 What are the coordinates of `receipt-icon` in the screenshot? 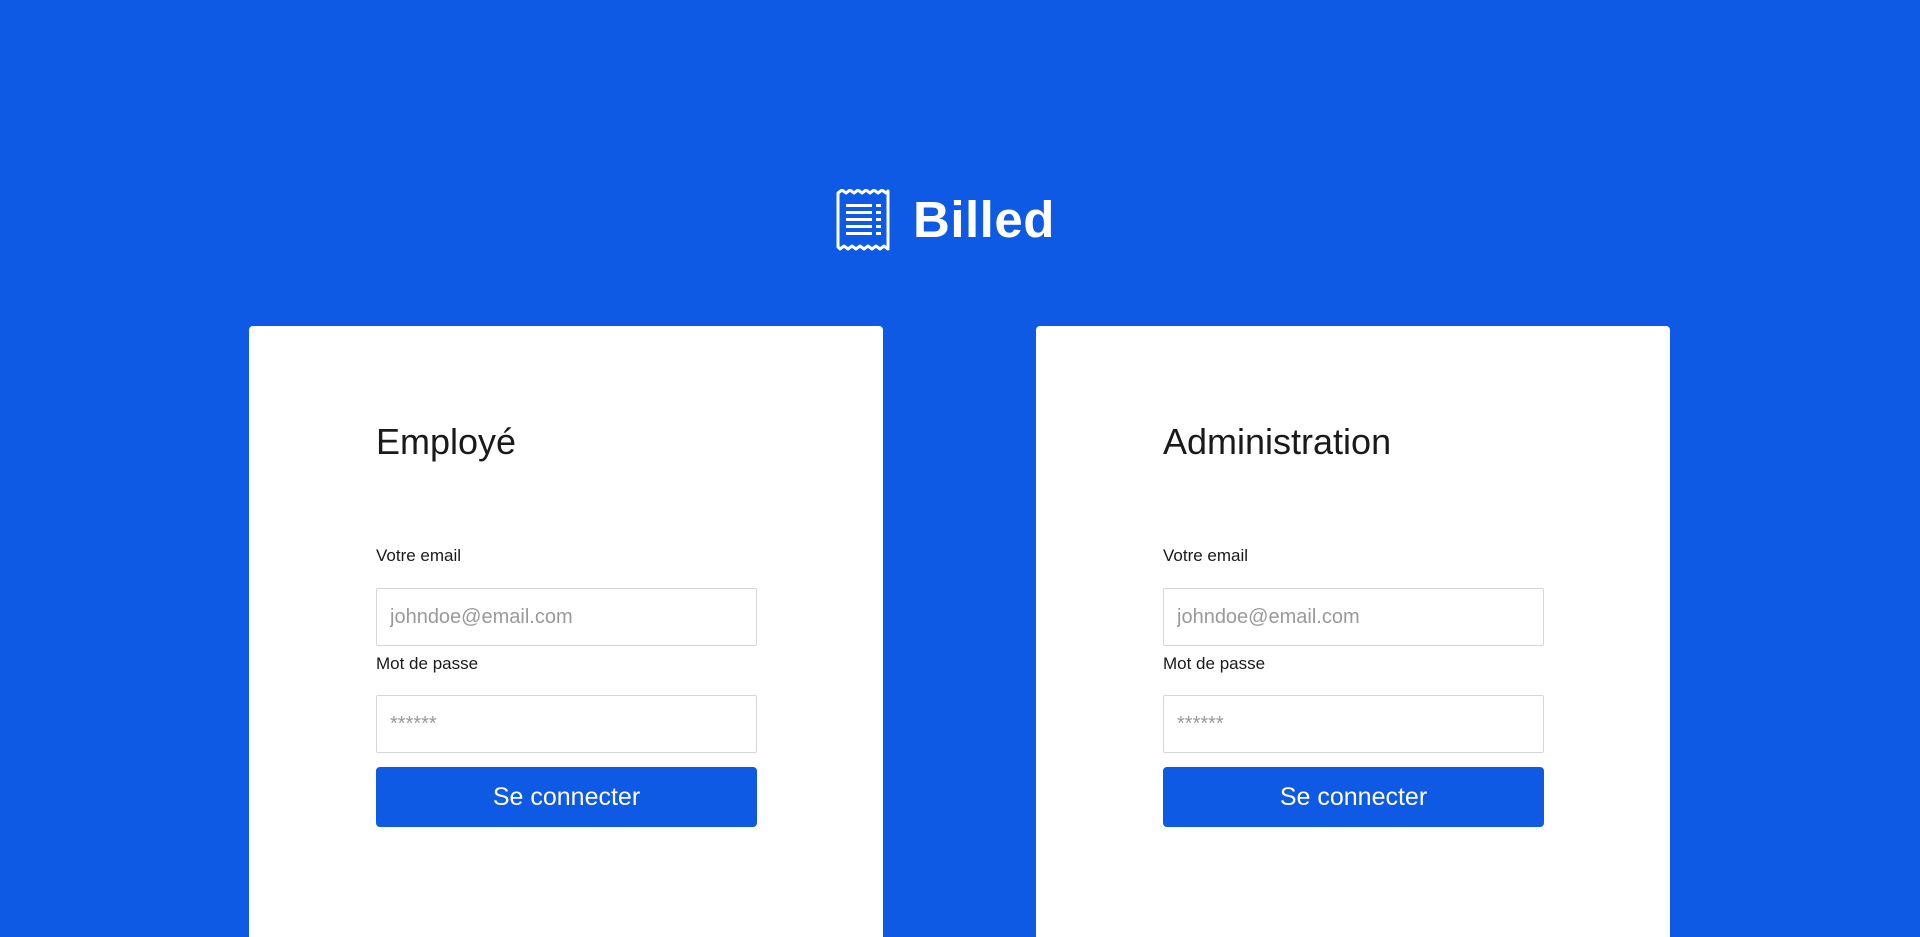 It's located at (863, 220).